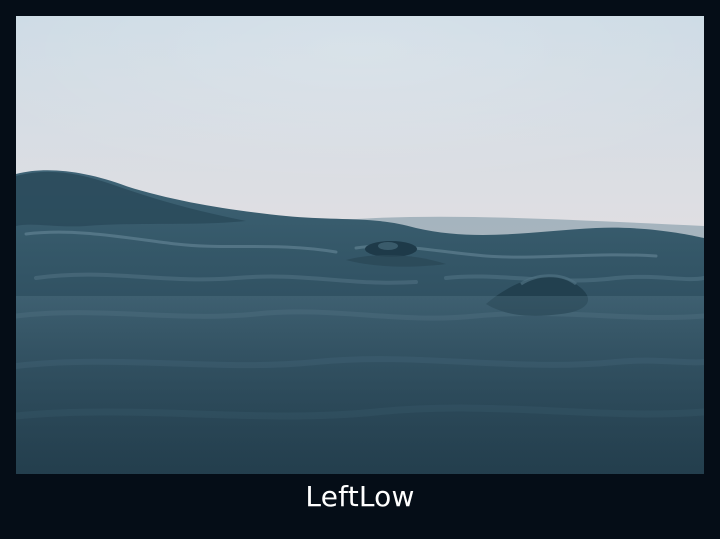 The image size is (720, 539). I want to click on image-caption: LeftLow, so click(360, 496).